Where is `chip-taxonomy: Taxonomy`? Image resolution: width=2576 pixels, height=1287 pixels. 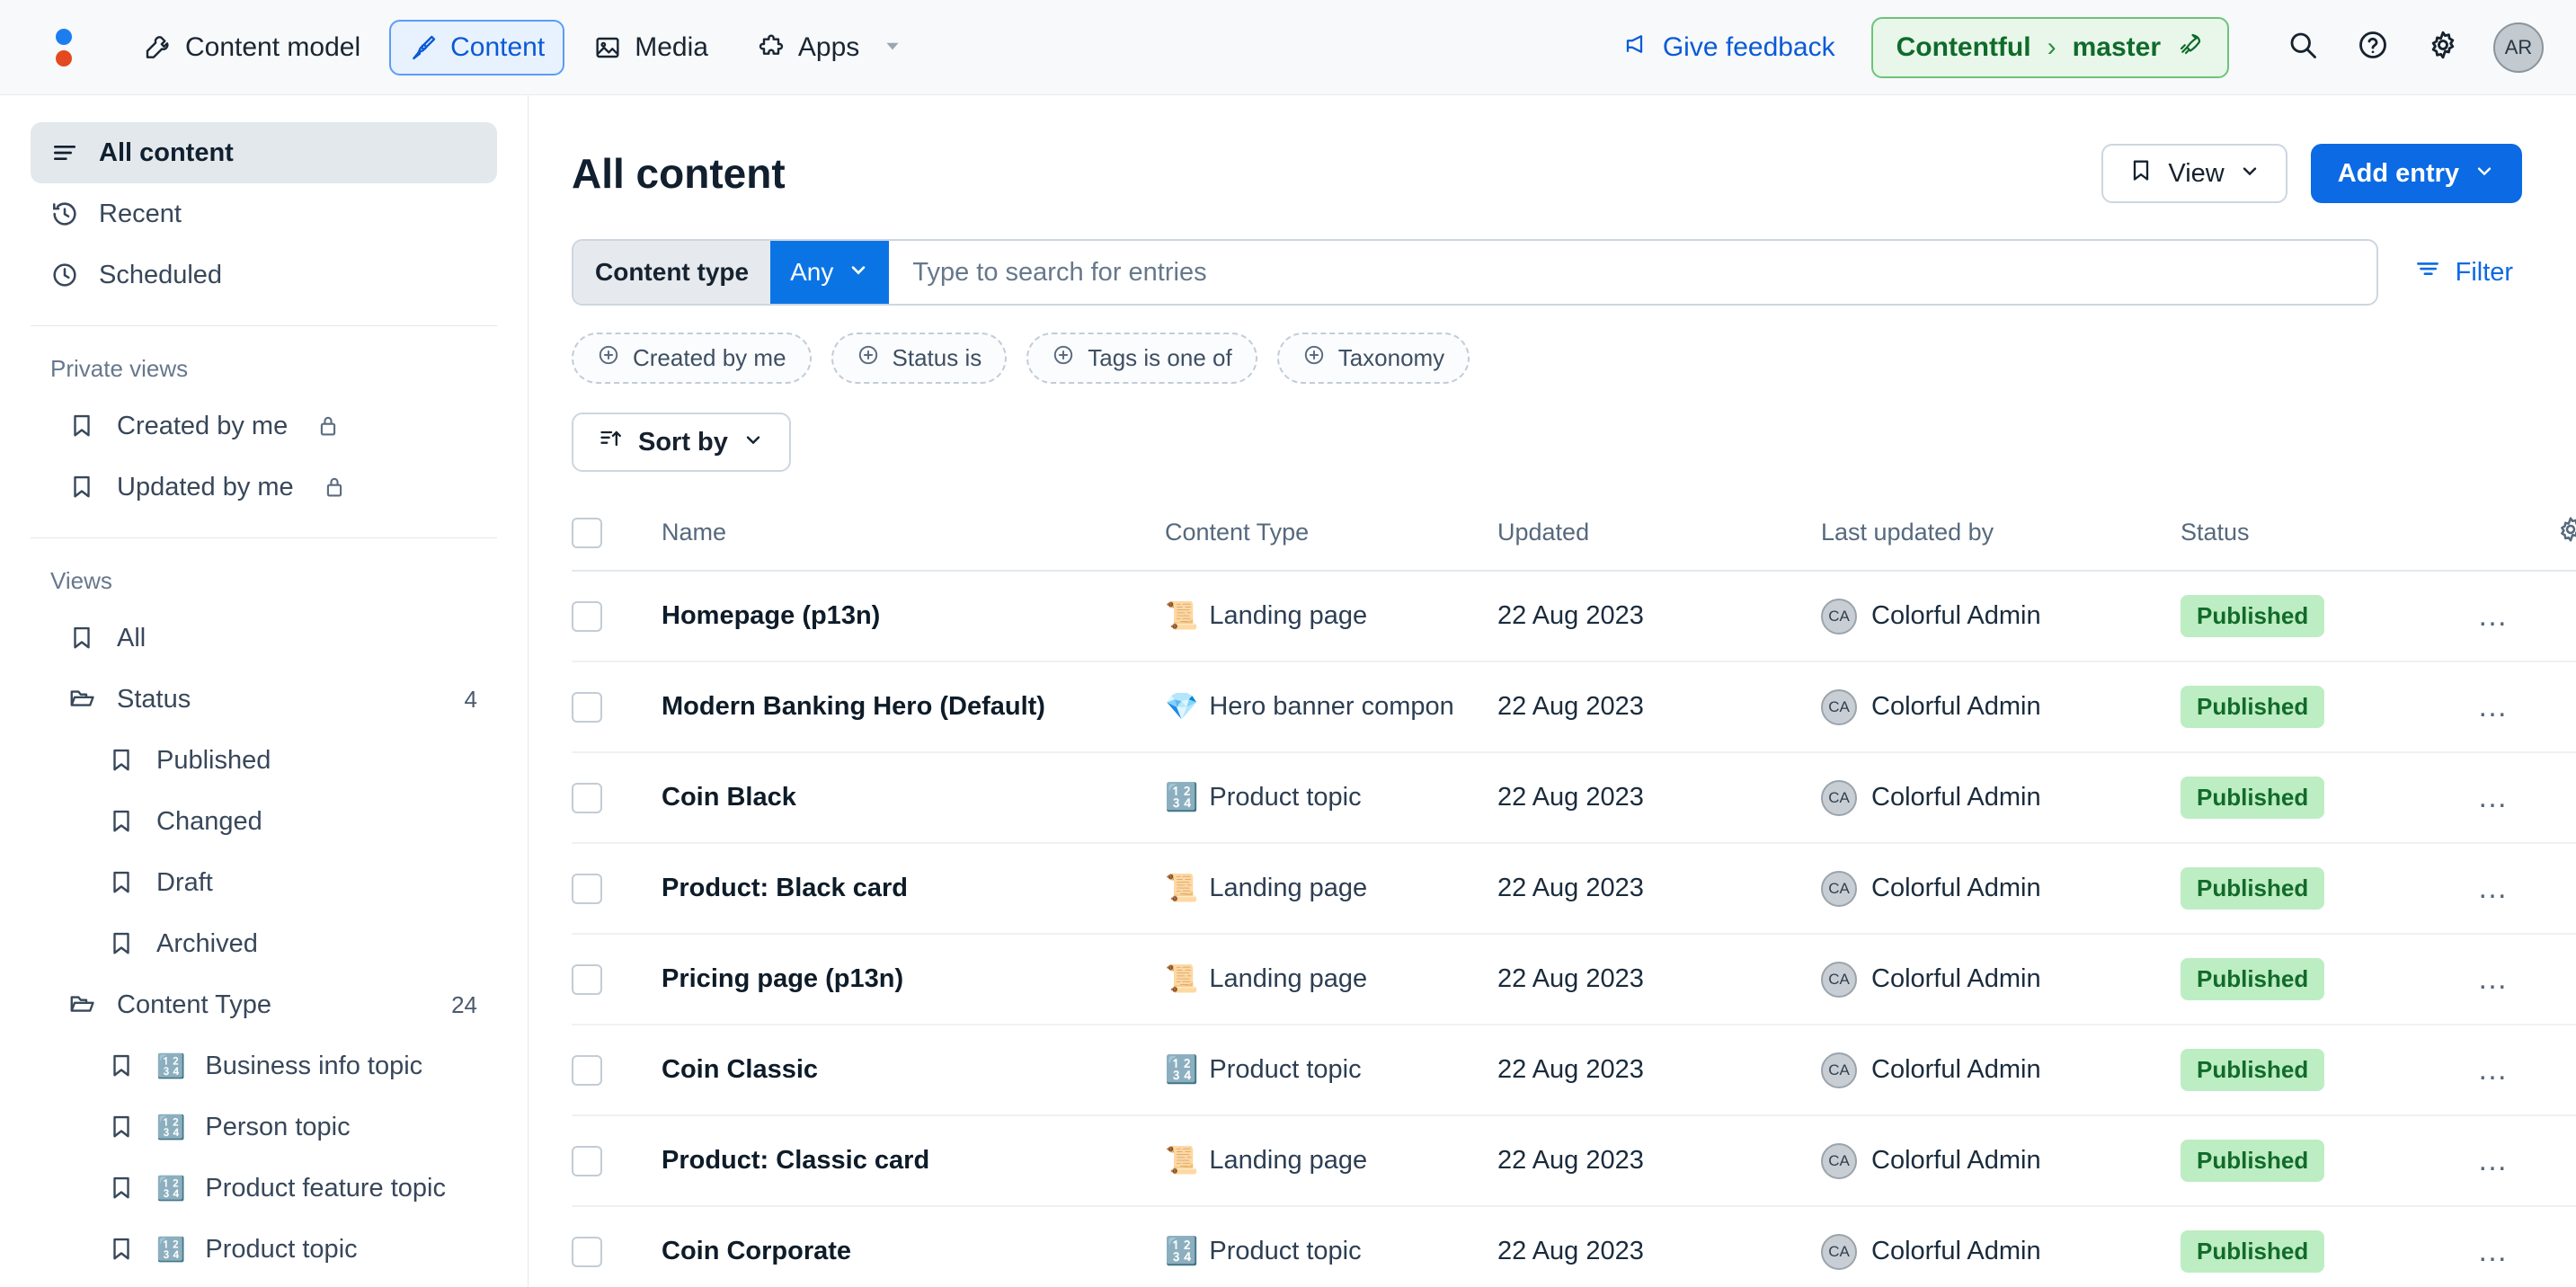 chip-taxonomy: Taxonomy is located at coordinates (1373, 358).